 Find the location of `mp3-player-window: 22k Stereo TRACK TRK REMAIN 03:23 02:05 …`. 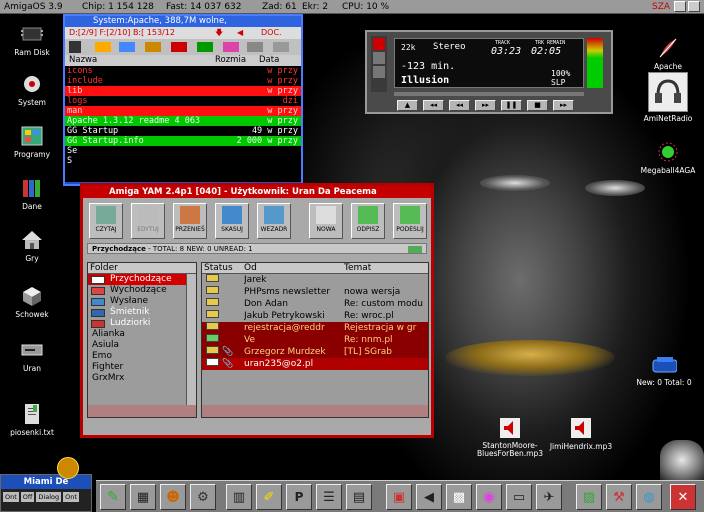

mp3-player-window: 22k Stereo TRACK TRK REMAIN 03:23 02:05 … is located at coordinates (489, 72).